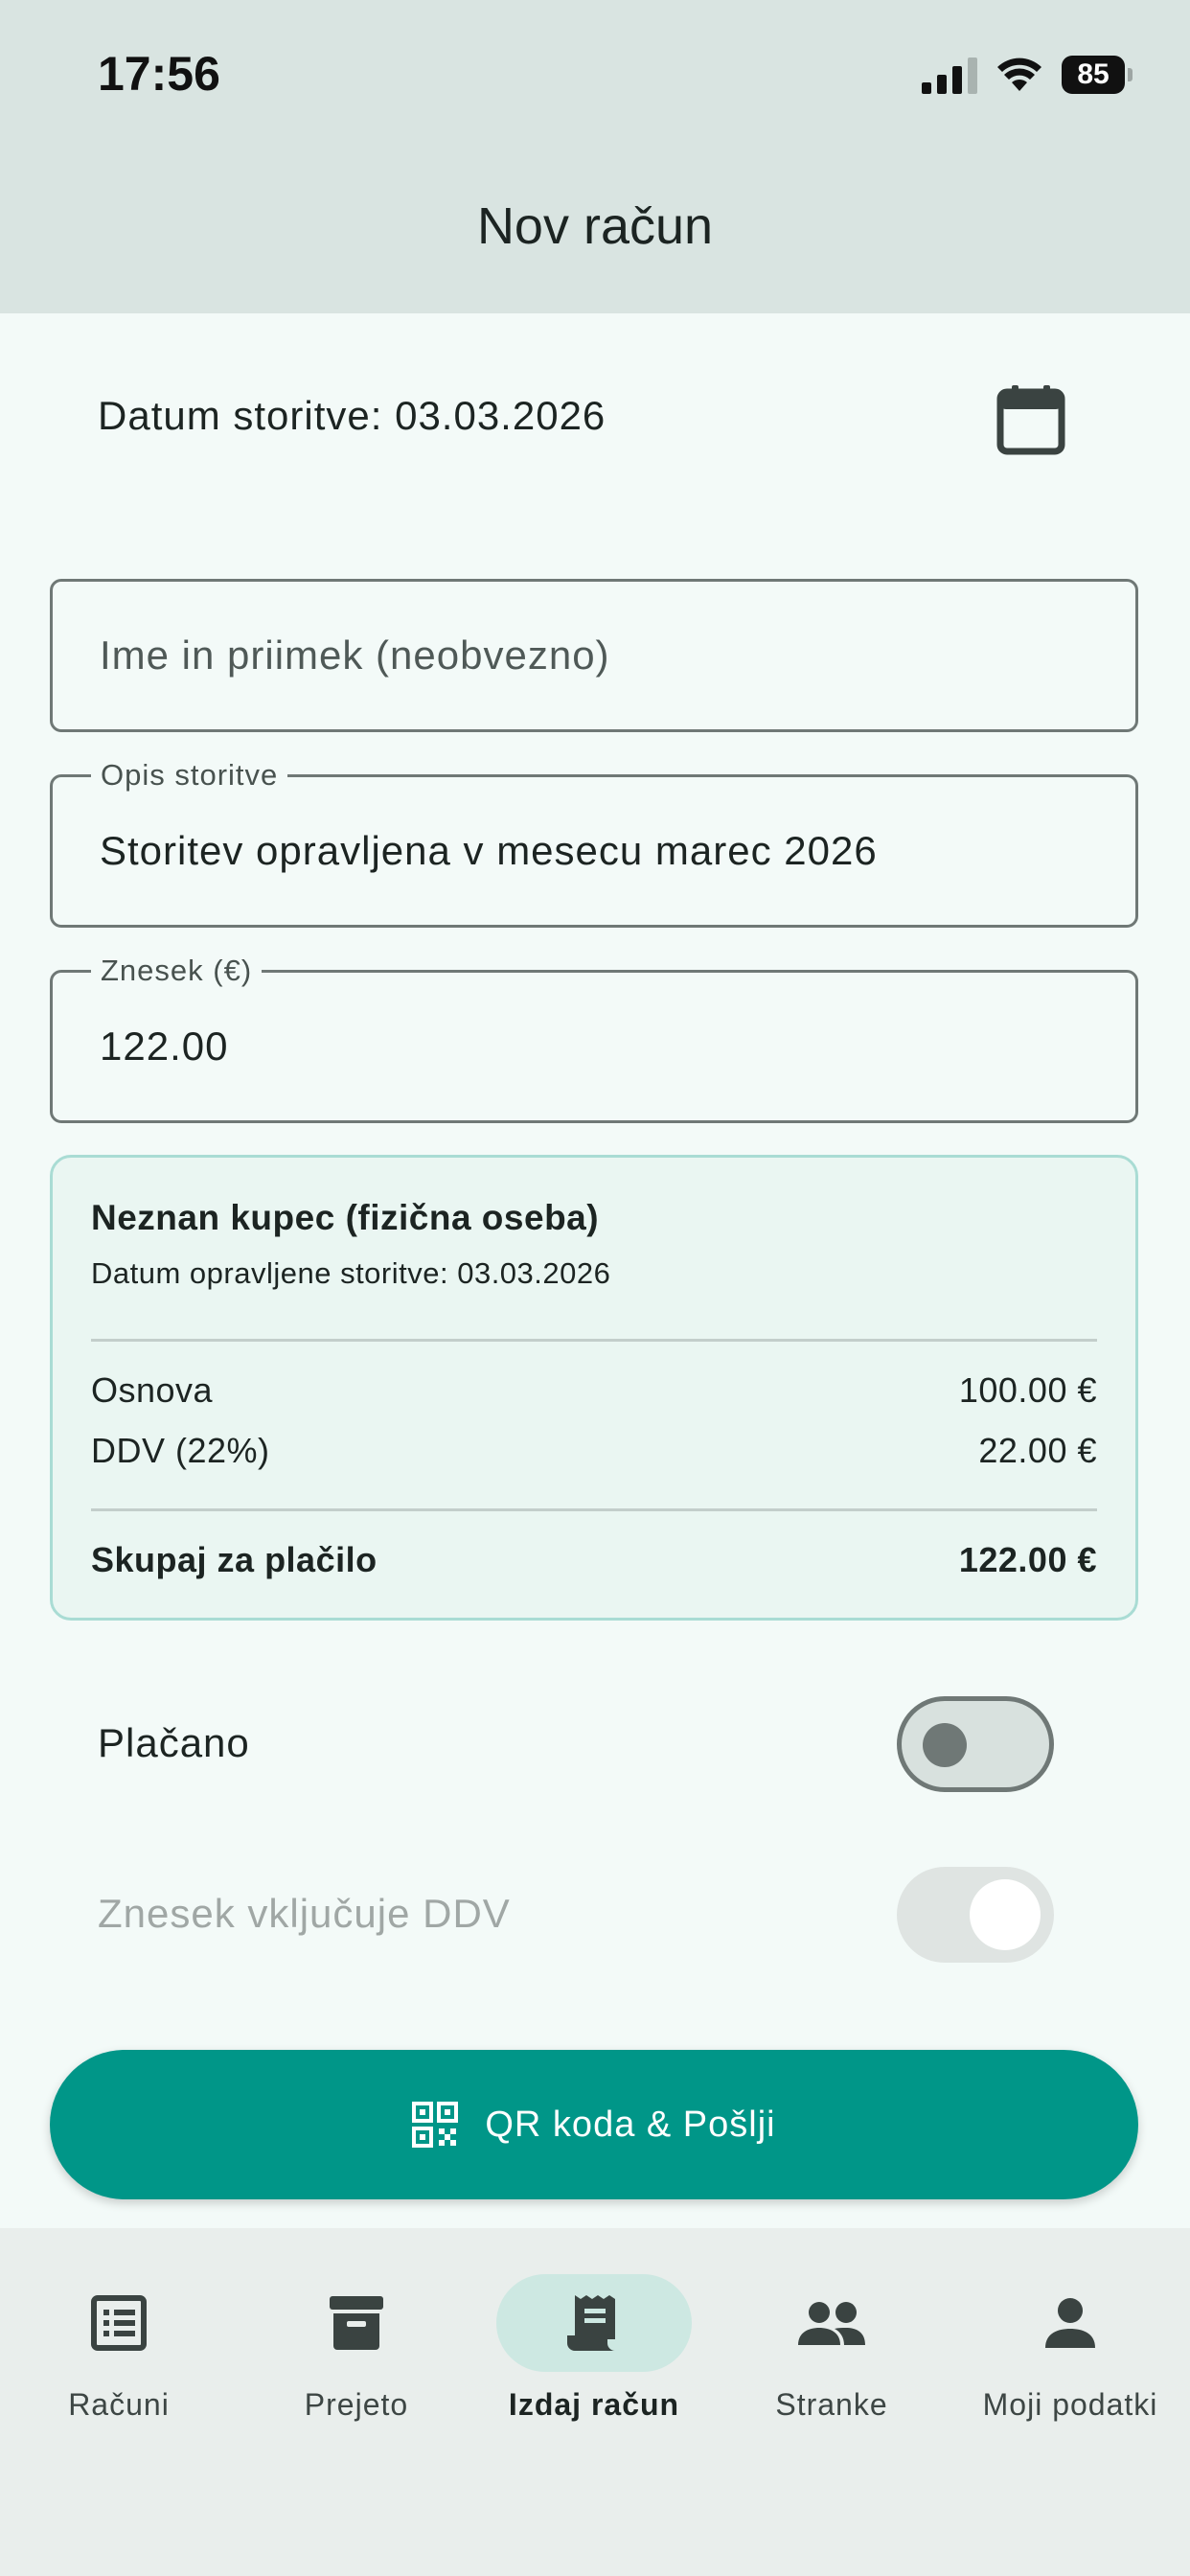 This screenshot has width=1190, height=2576. I want to click on status-time: 17:56, so click(159, 74).